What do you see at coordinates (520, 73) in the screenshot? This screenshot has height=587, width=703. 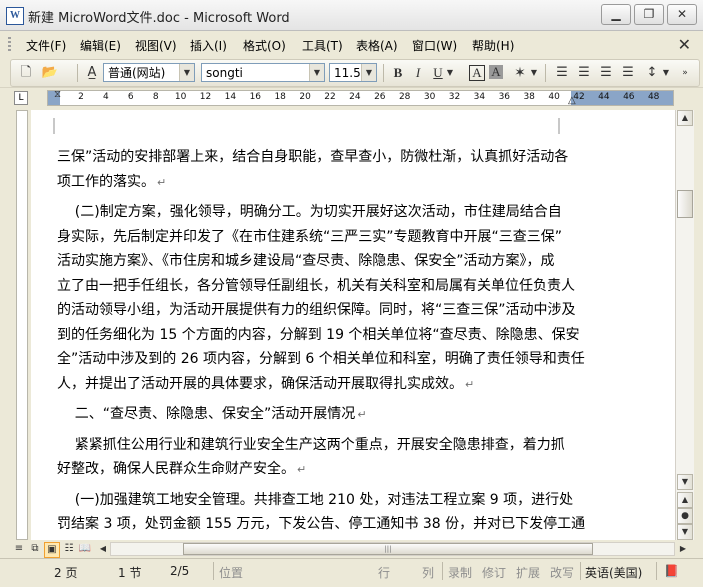 I see `character-scaling-icon: ✶` at bounding box center [520, 73].